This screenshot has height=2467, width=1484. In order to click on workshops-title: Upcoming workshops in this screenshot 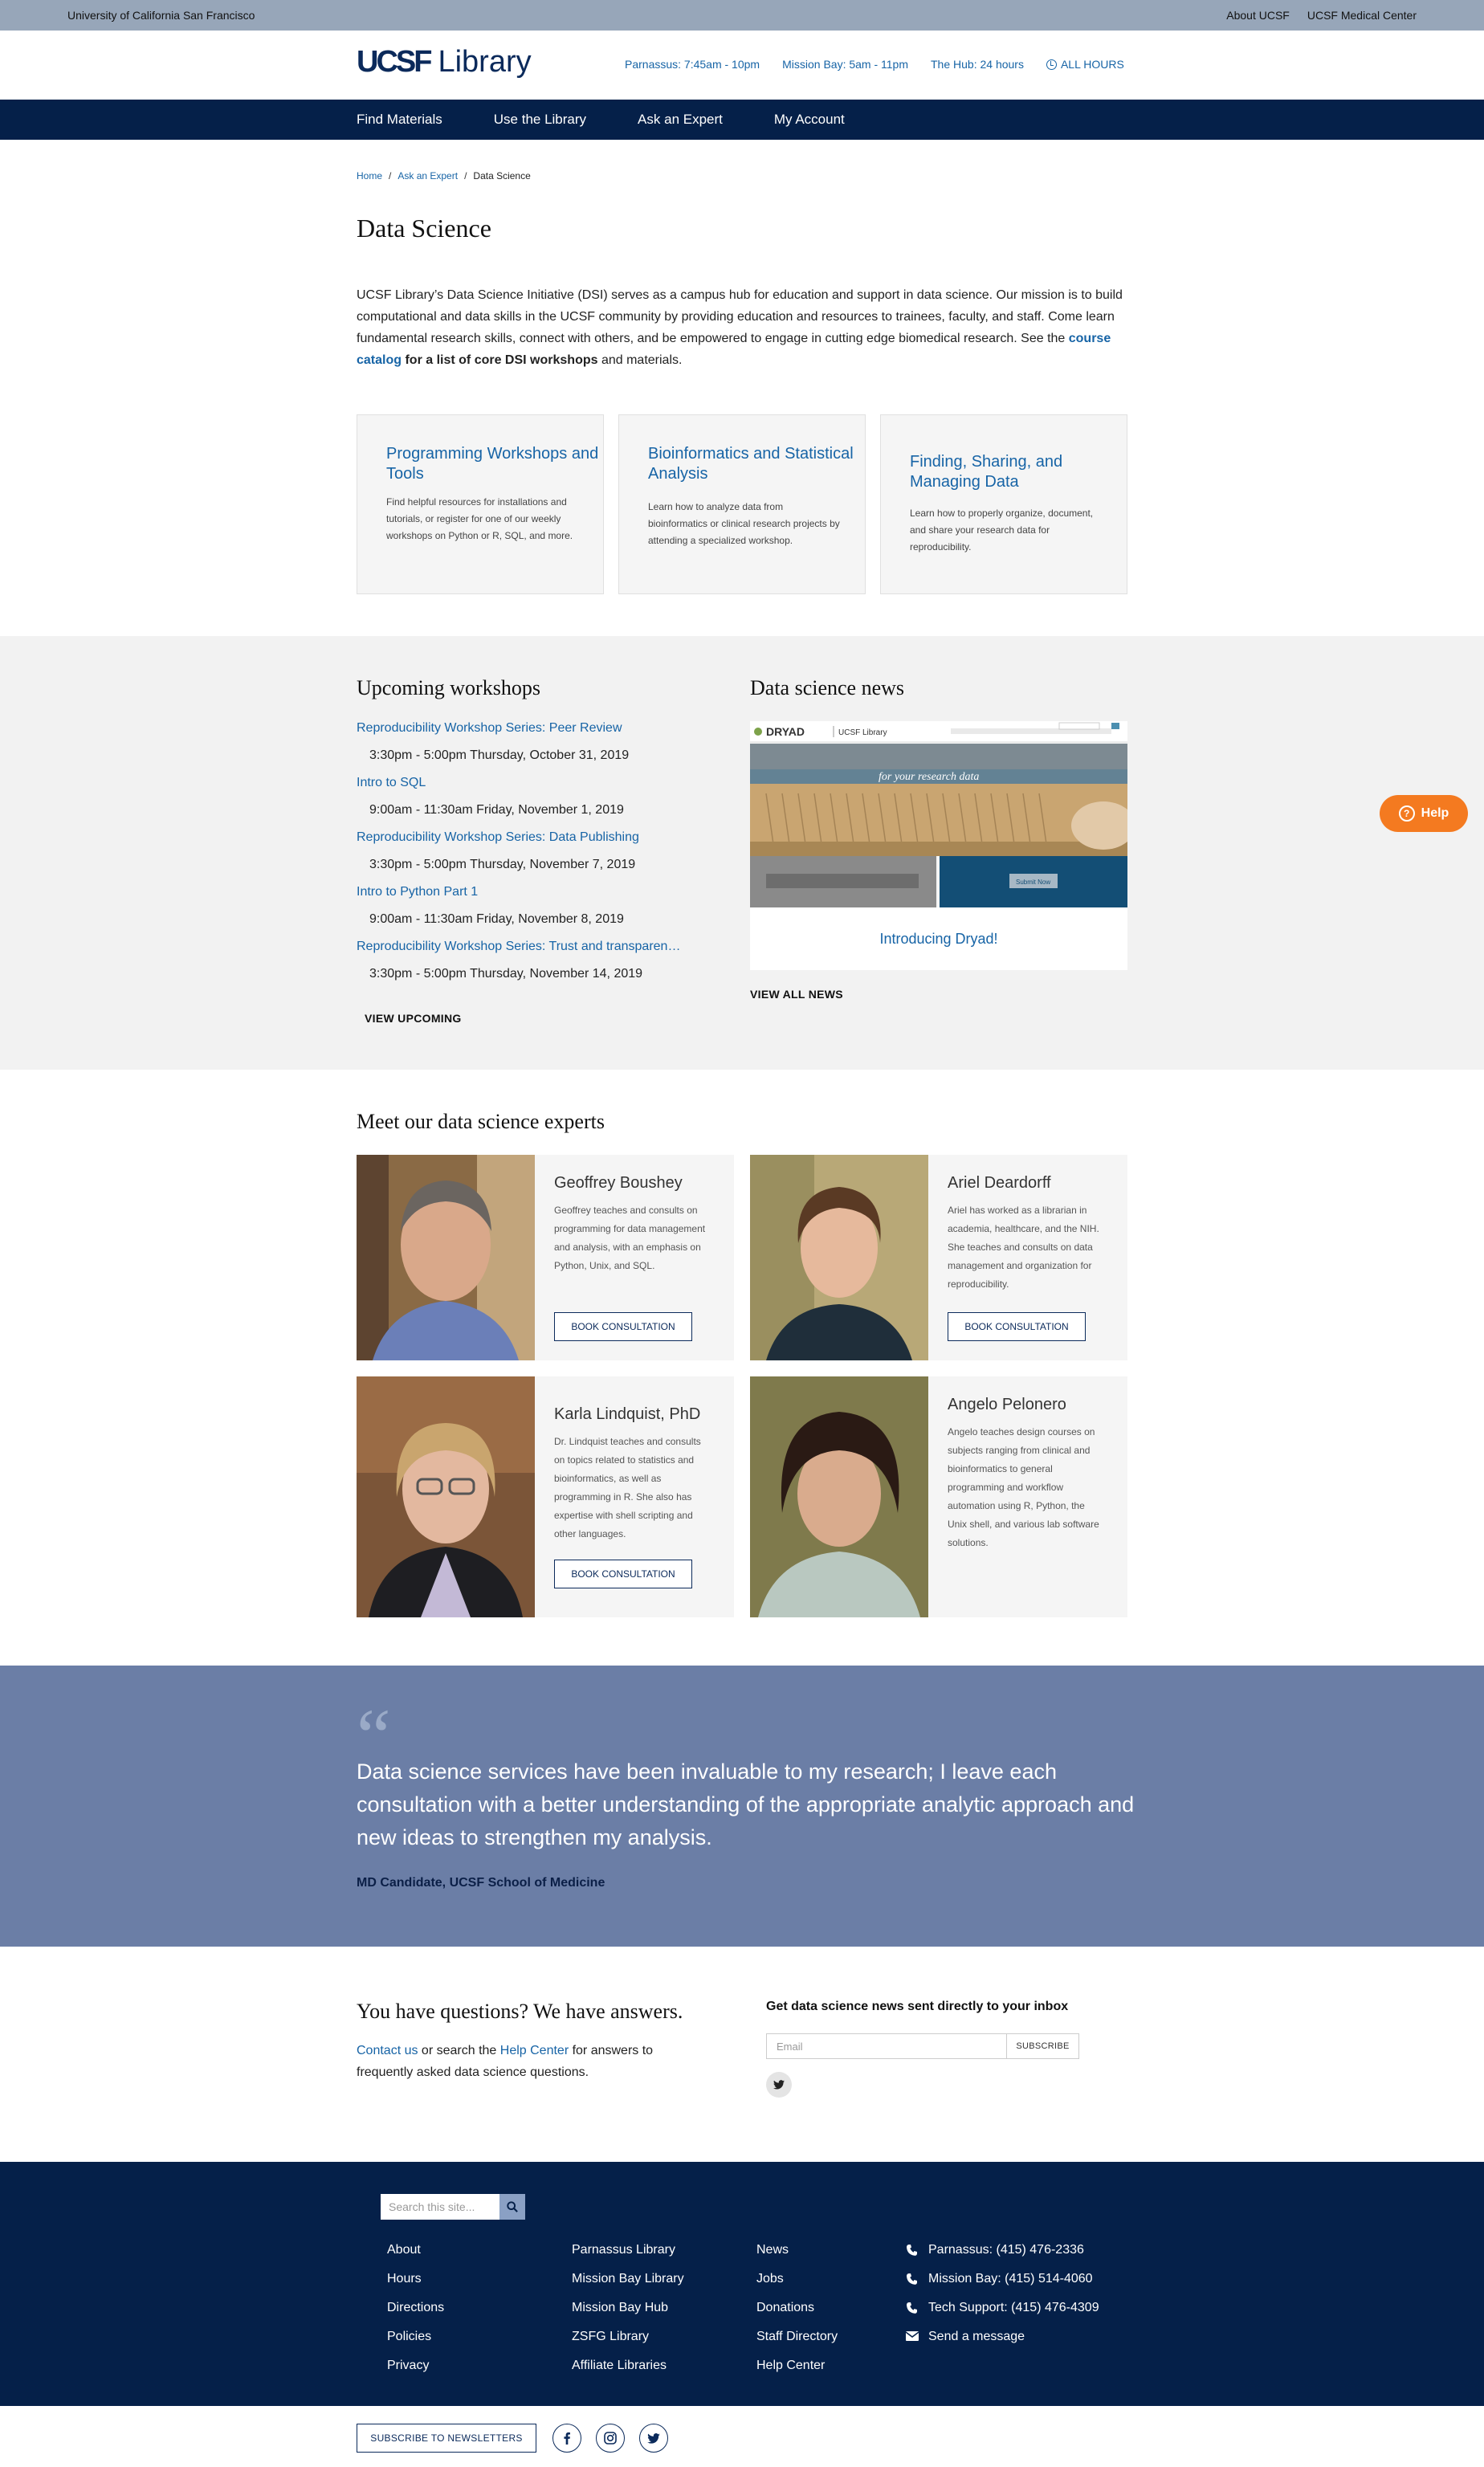, I will do `click(448, 687)`.